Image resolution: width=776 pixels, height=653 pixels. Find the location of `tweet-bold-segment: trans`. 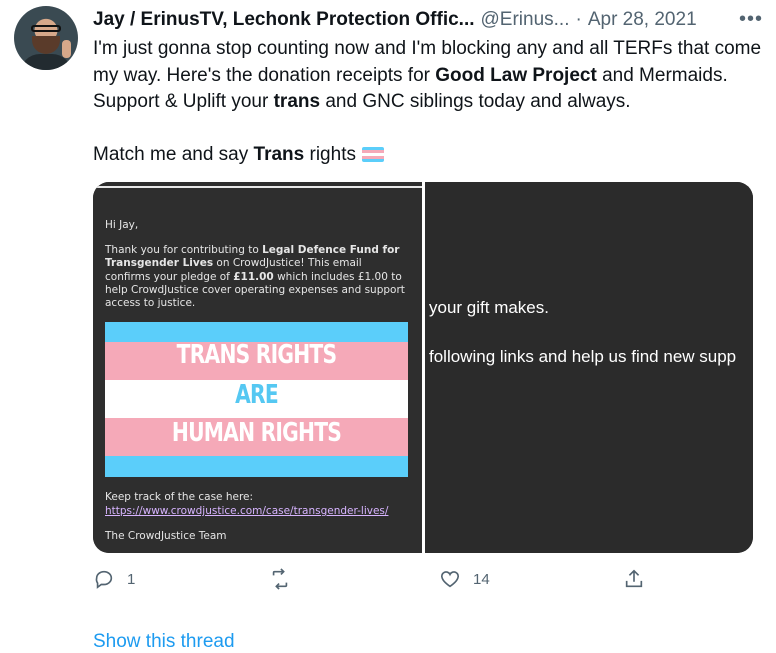

tweet-bold-segment: trans is located at coordinates (297, 101).